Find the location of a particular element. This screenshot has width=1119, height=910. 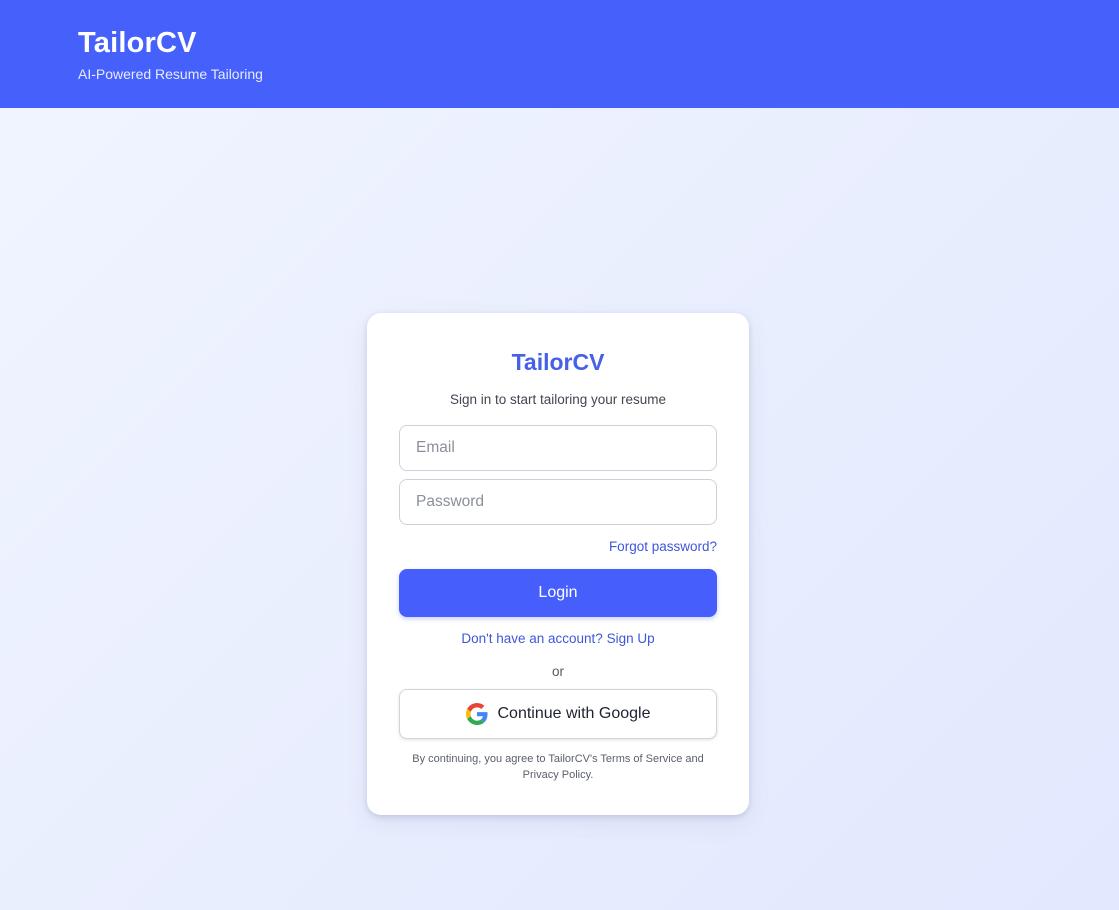

or-divider: or is located at coordinates (557, 671).